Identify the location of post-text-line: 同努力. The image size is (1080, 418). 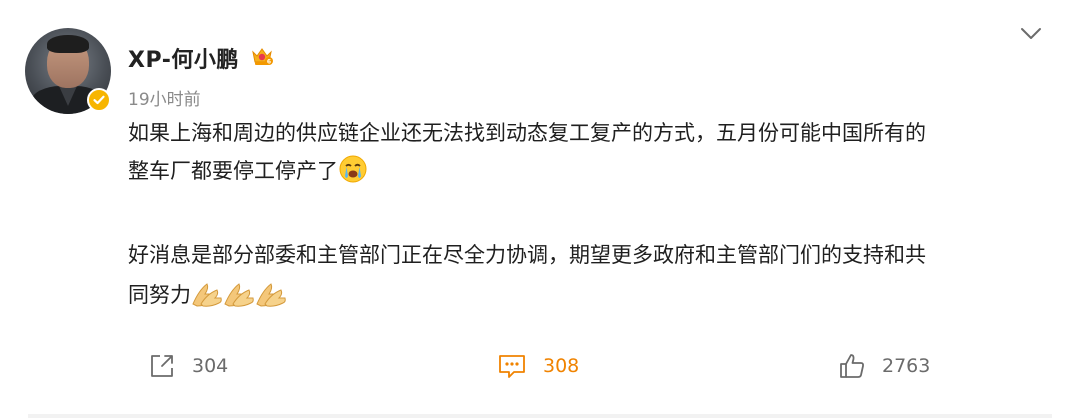
(588, 295).